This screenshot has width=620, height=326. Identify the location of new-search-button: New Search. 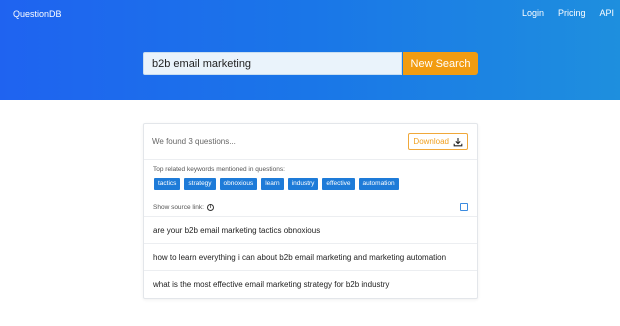
(440, 63).